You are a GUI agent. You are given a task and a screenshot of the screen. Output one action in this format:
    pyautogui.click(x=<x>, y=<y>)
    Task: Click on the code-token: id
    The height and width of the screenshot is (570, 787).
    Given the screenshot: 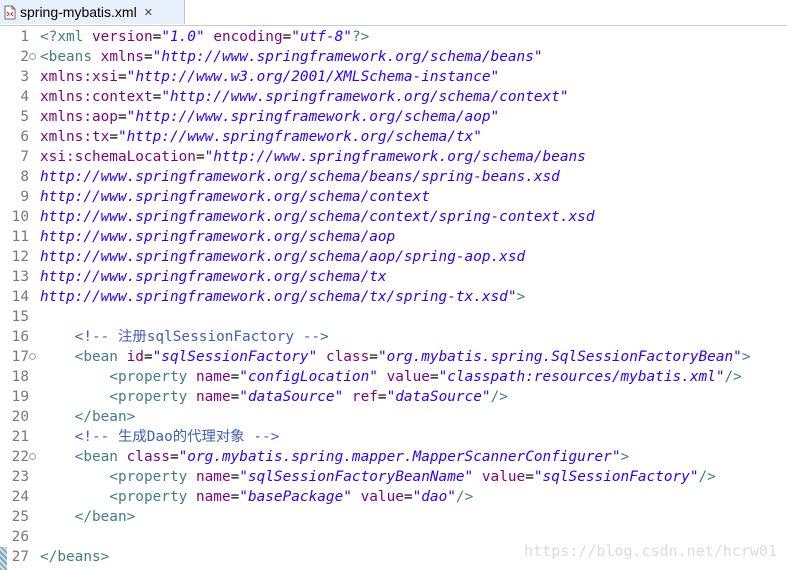 What is the action you would take?
    pyautogui.click(x=135, y=357)
    